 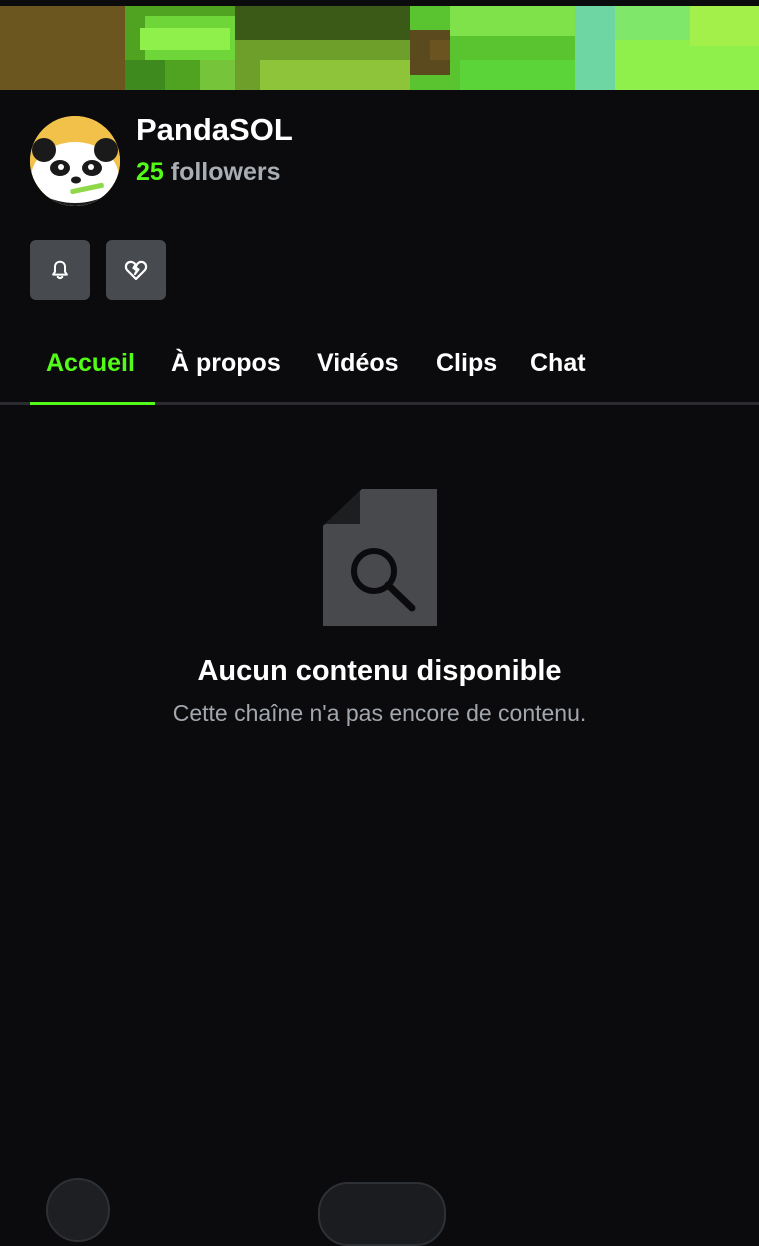 What do you see at coordinates (225, 172) in the screenshot?
I see `followers-label: followers` at bounding box center [225, 172].